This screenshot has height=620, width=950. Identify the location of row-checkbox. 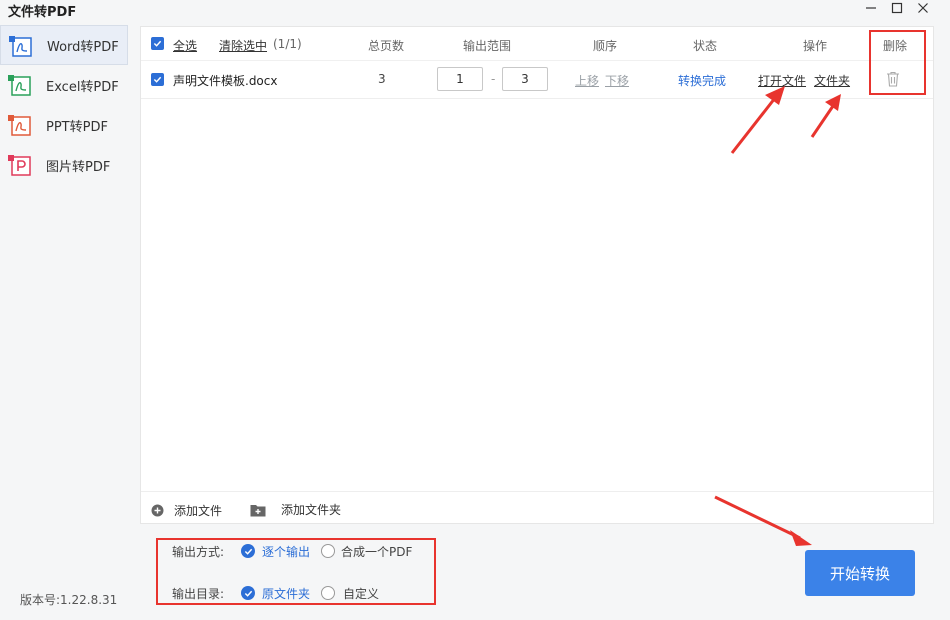
(157, 79).